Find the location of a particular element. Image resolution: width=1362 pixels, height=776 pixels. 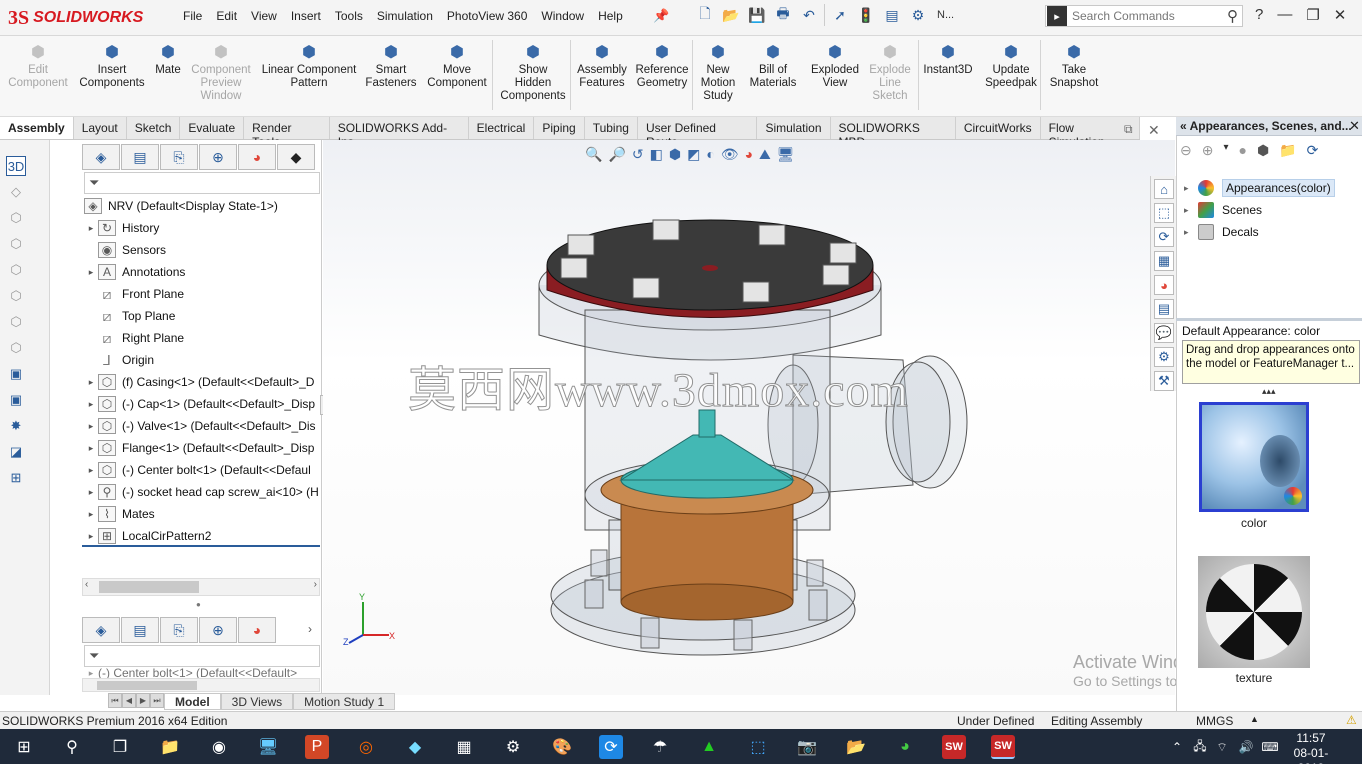

splitter-dots: ▴▴▴ is located at coordinates (1269, 391).